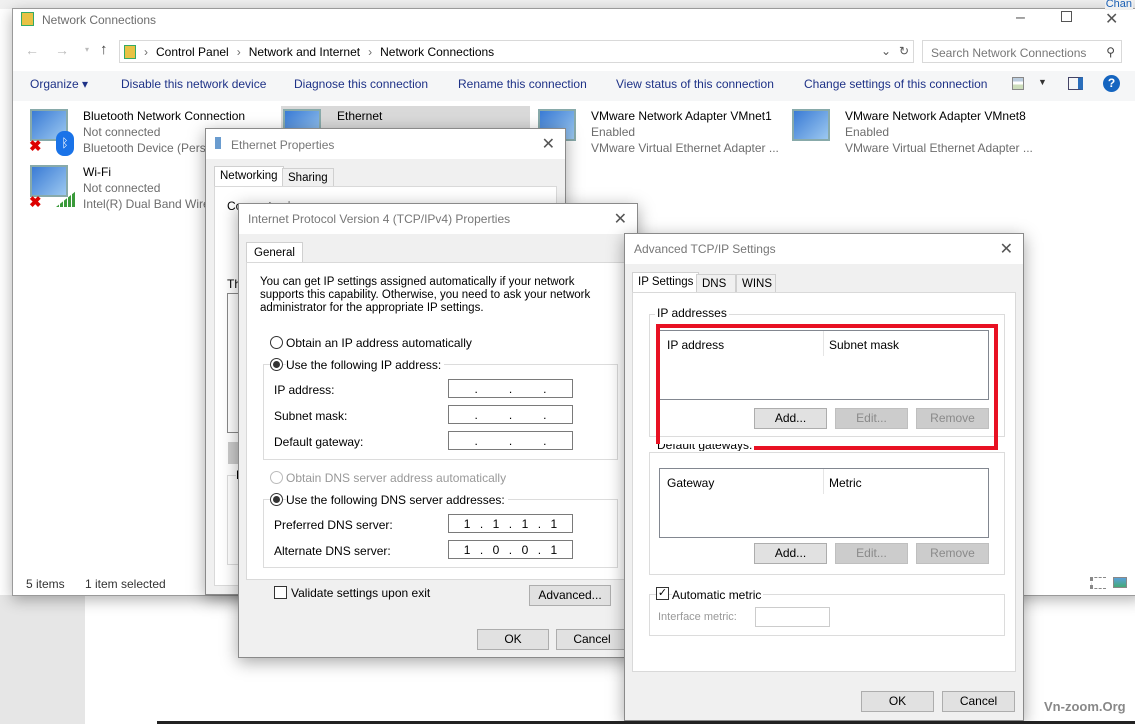 This screenshot has width=1135, height=724. What do you see at coordinates (811, 125) in the screenshot?
I see `network-adapter-icon` at bounding box center [811, 125].